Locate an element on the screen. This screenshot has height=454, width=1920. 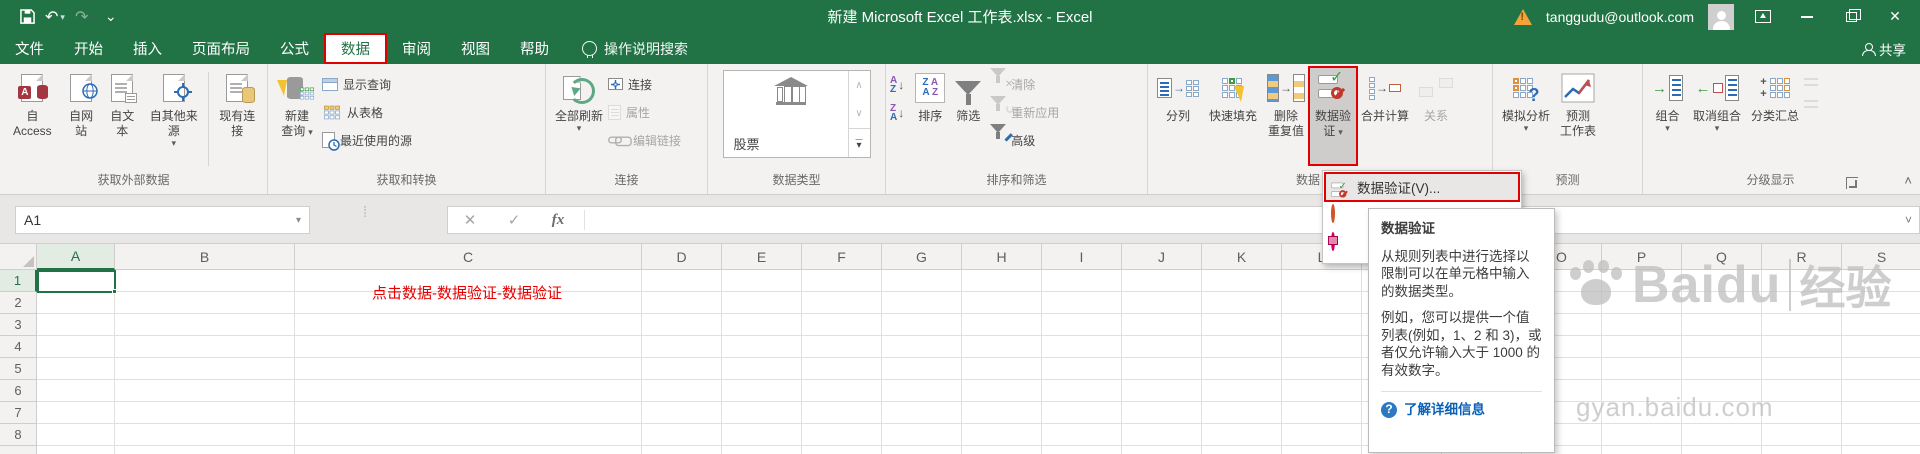
reapply-filter-button: 重新应用 is located at coordinates (1024, 110).